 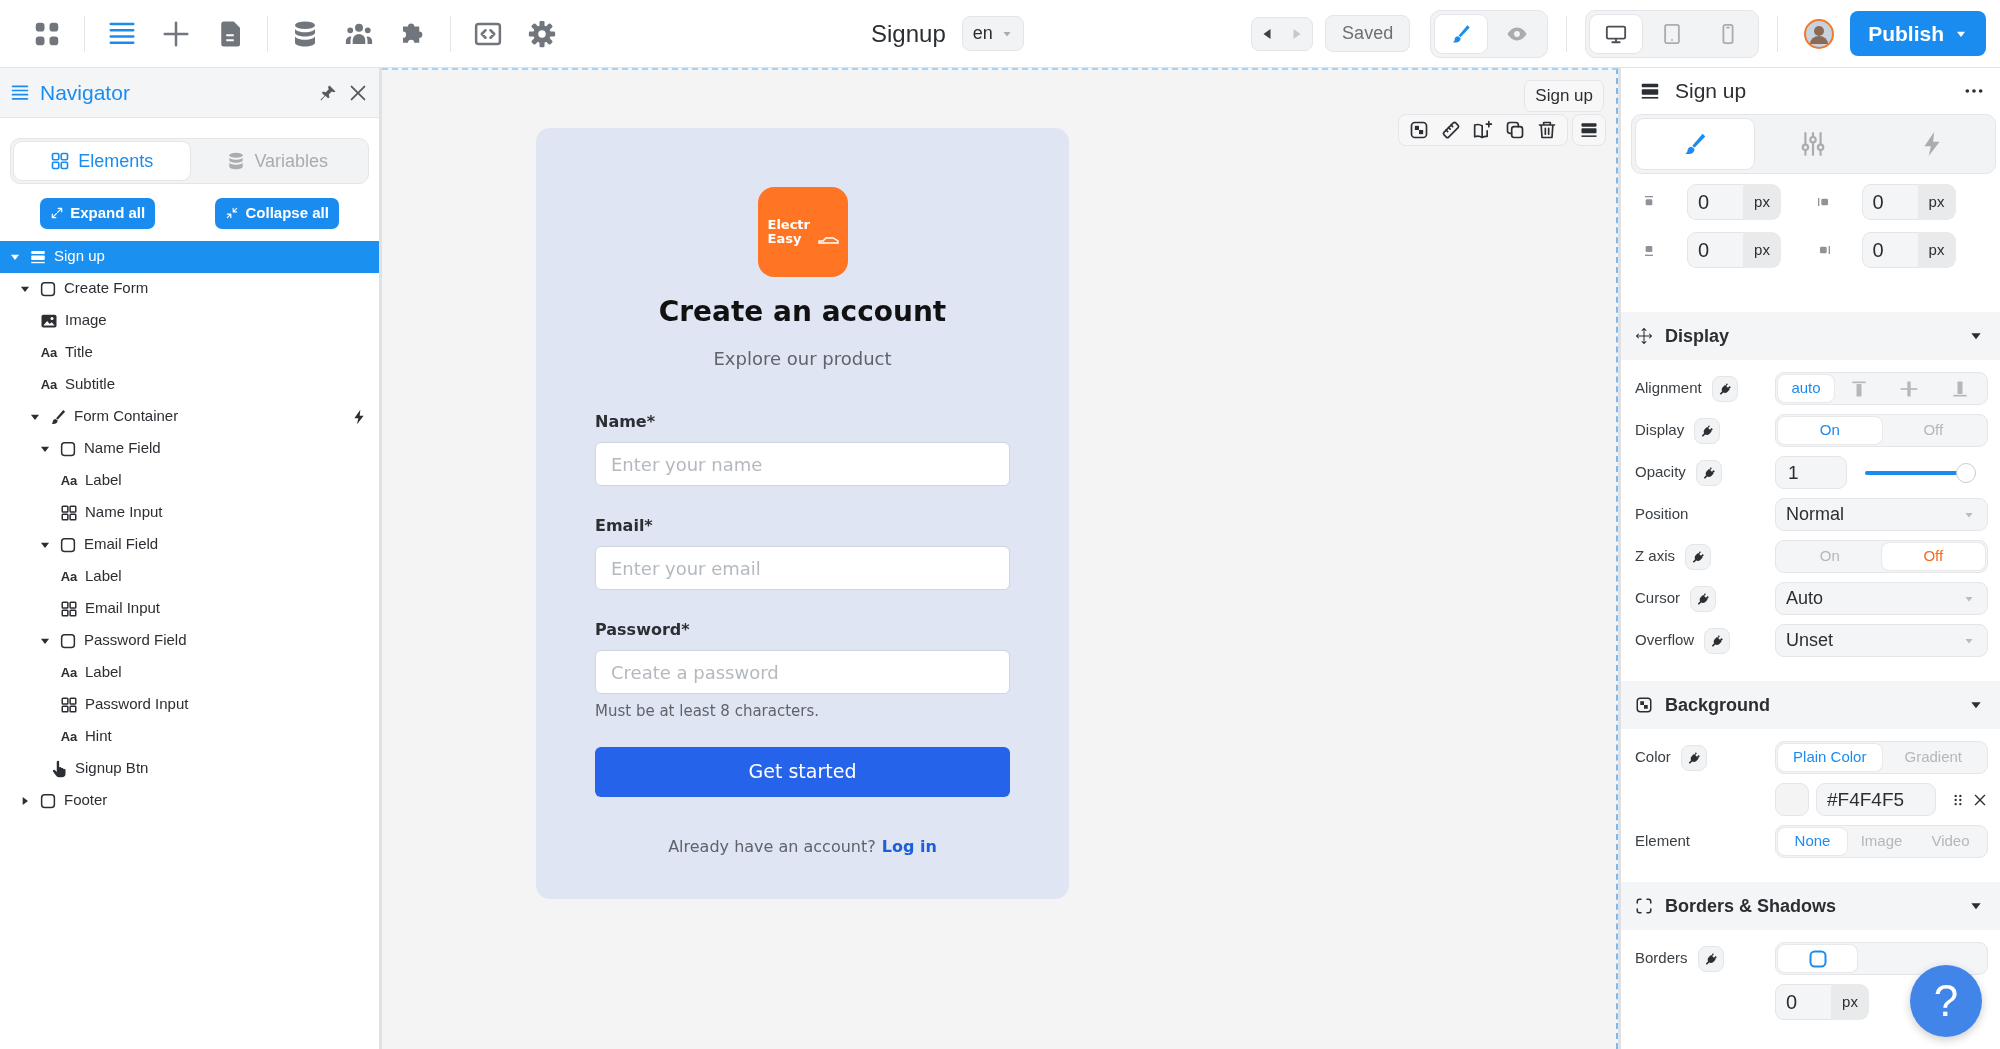 What do you see at coordinates (58, 416) in the screenshot?
I see `brush-icon` at bounding box center [58, 416].